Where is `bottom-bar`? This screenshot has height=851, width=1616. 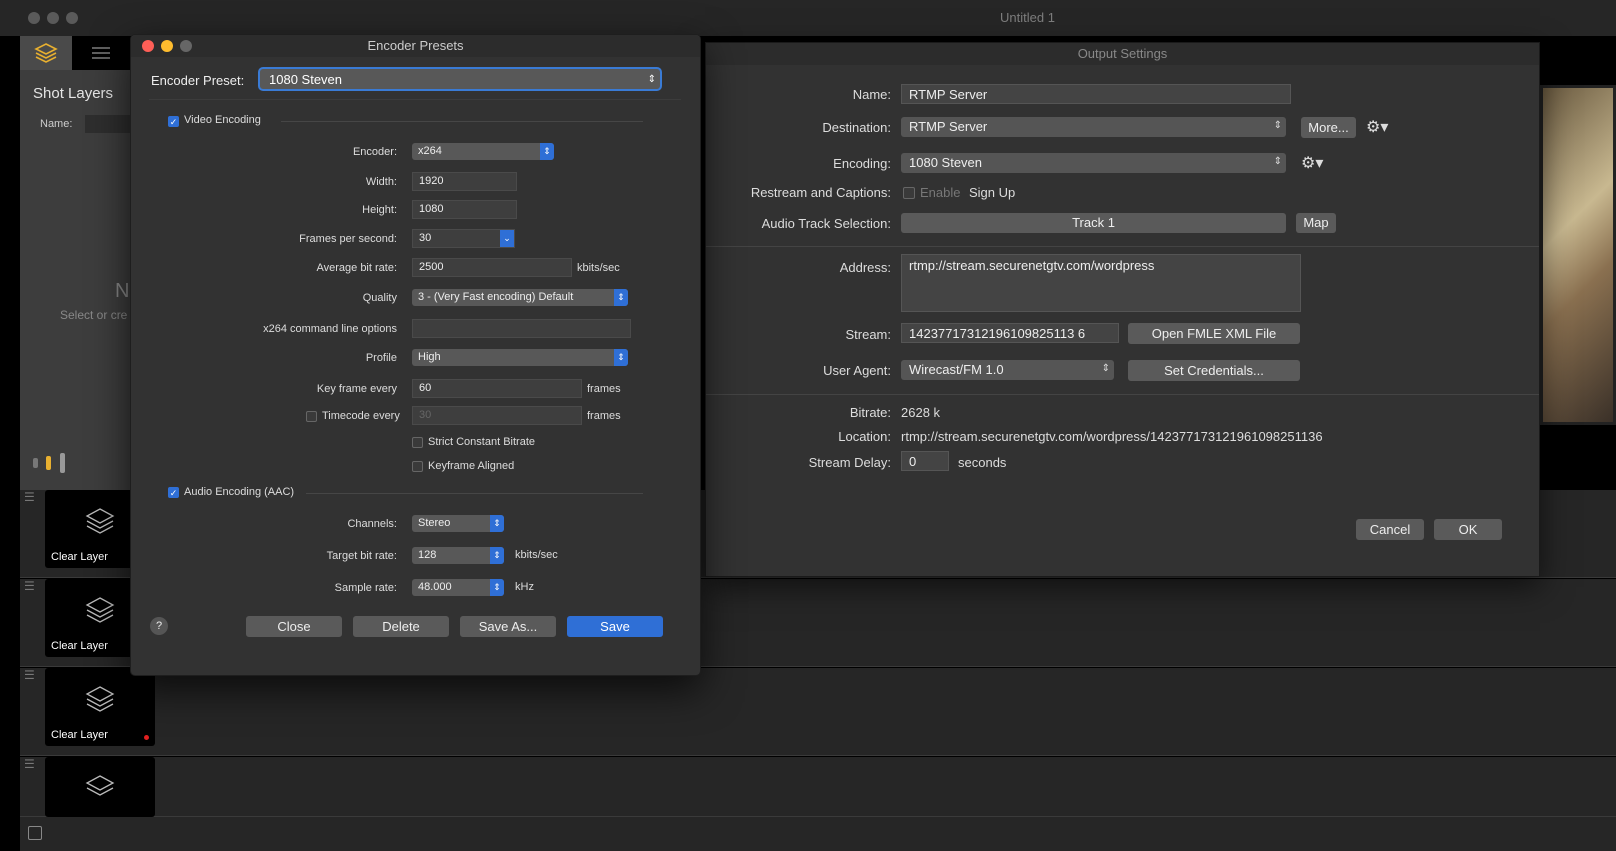
bottom-bar is located at coordinates (818, 834).